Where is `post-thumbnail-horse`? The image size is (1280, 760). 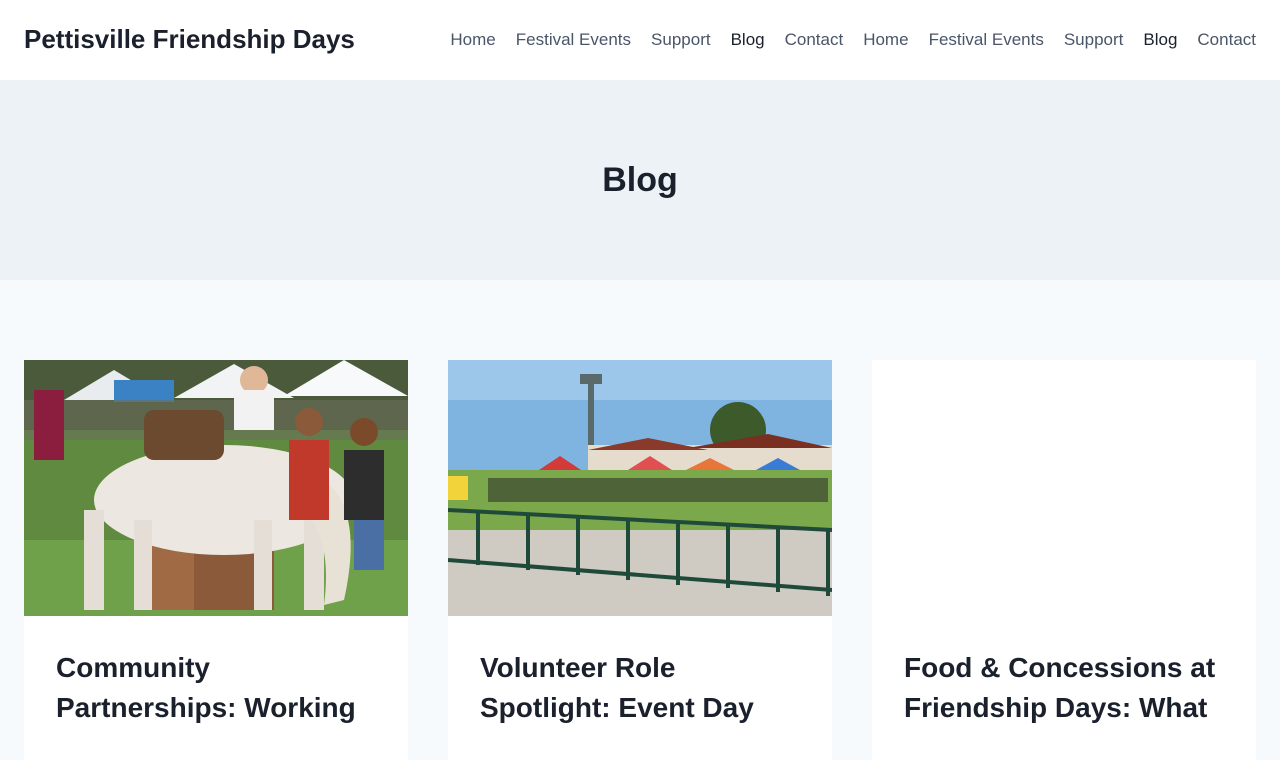
post-thumbnail-horse is located at coordinates (216, 488).